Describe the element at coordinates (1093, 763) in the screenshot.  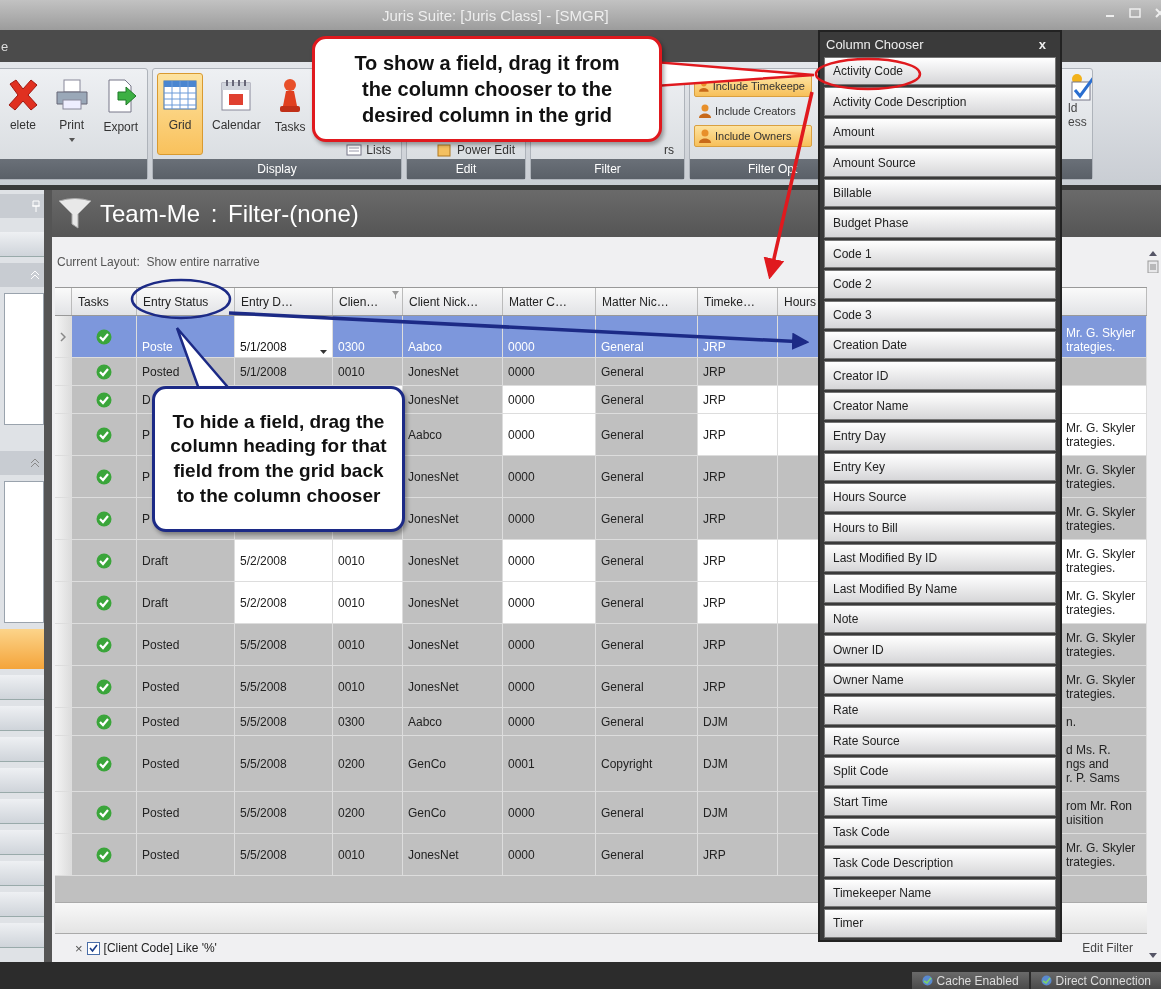
I see `table-cell: d Ms. R. ngs and r. P. Sams` at that location.